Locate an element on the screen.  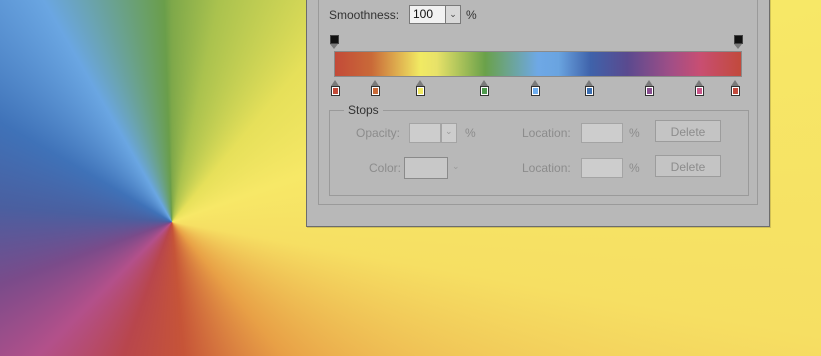
opacity-dropdown-button: ⌄ is located at coordinates (449, 133).